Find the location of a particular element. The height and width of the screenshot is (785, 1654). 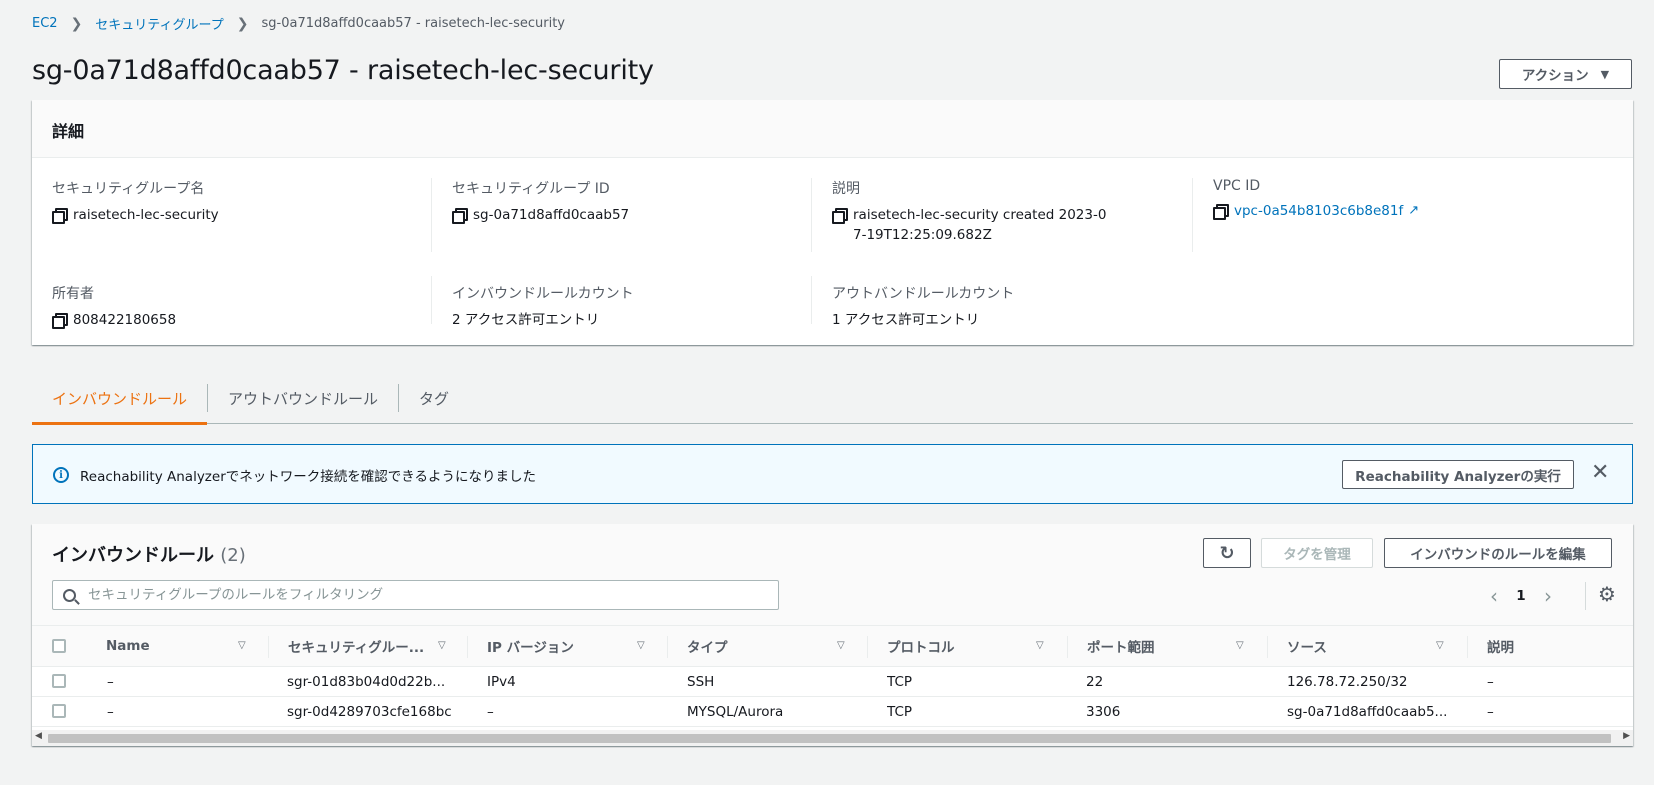

scrollbar-thumb is located at coordinates (829, 738).